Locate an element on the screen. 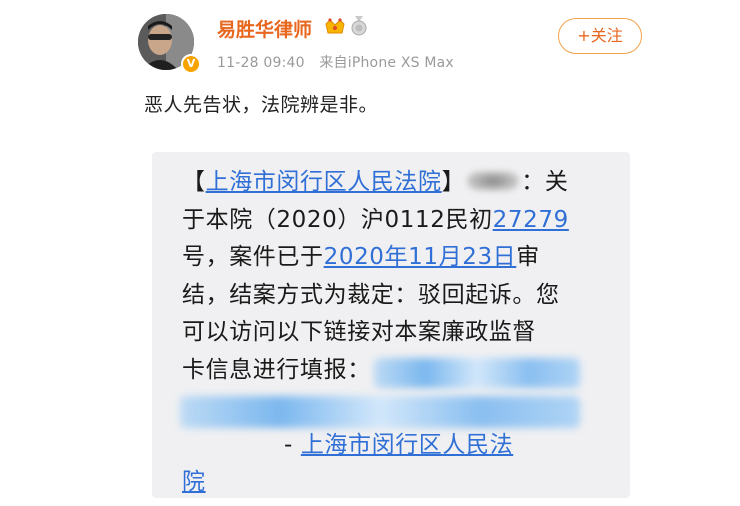 Image resolution: width=740 pixels, height=506 pixels. sms-line-3: 号，案件已于2020年11月23日审 is located at coordinates (397, 258).